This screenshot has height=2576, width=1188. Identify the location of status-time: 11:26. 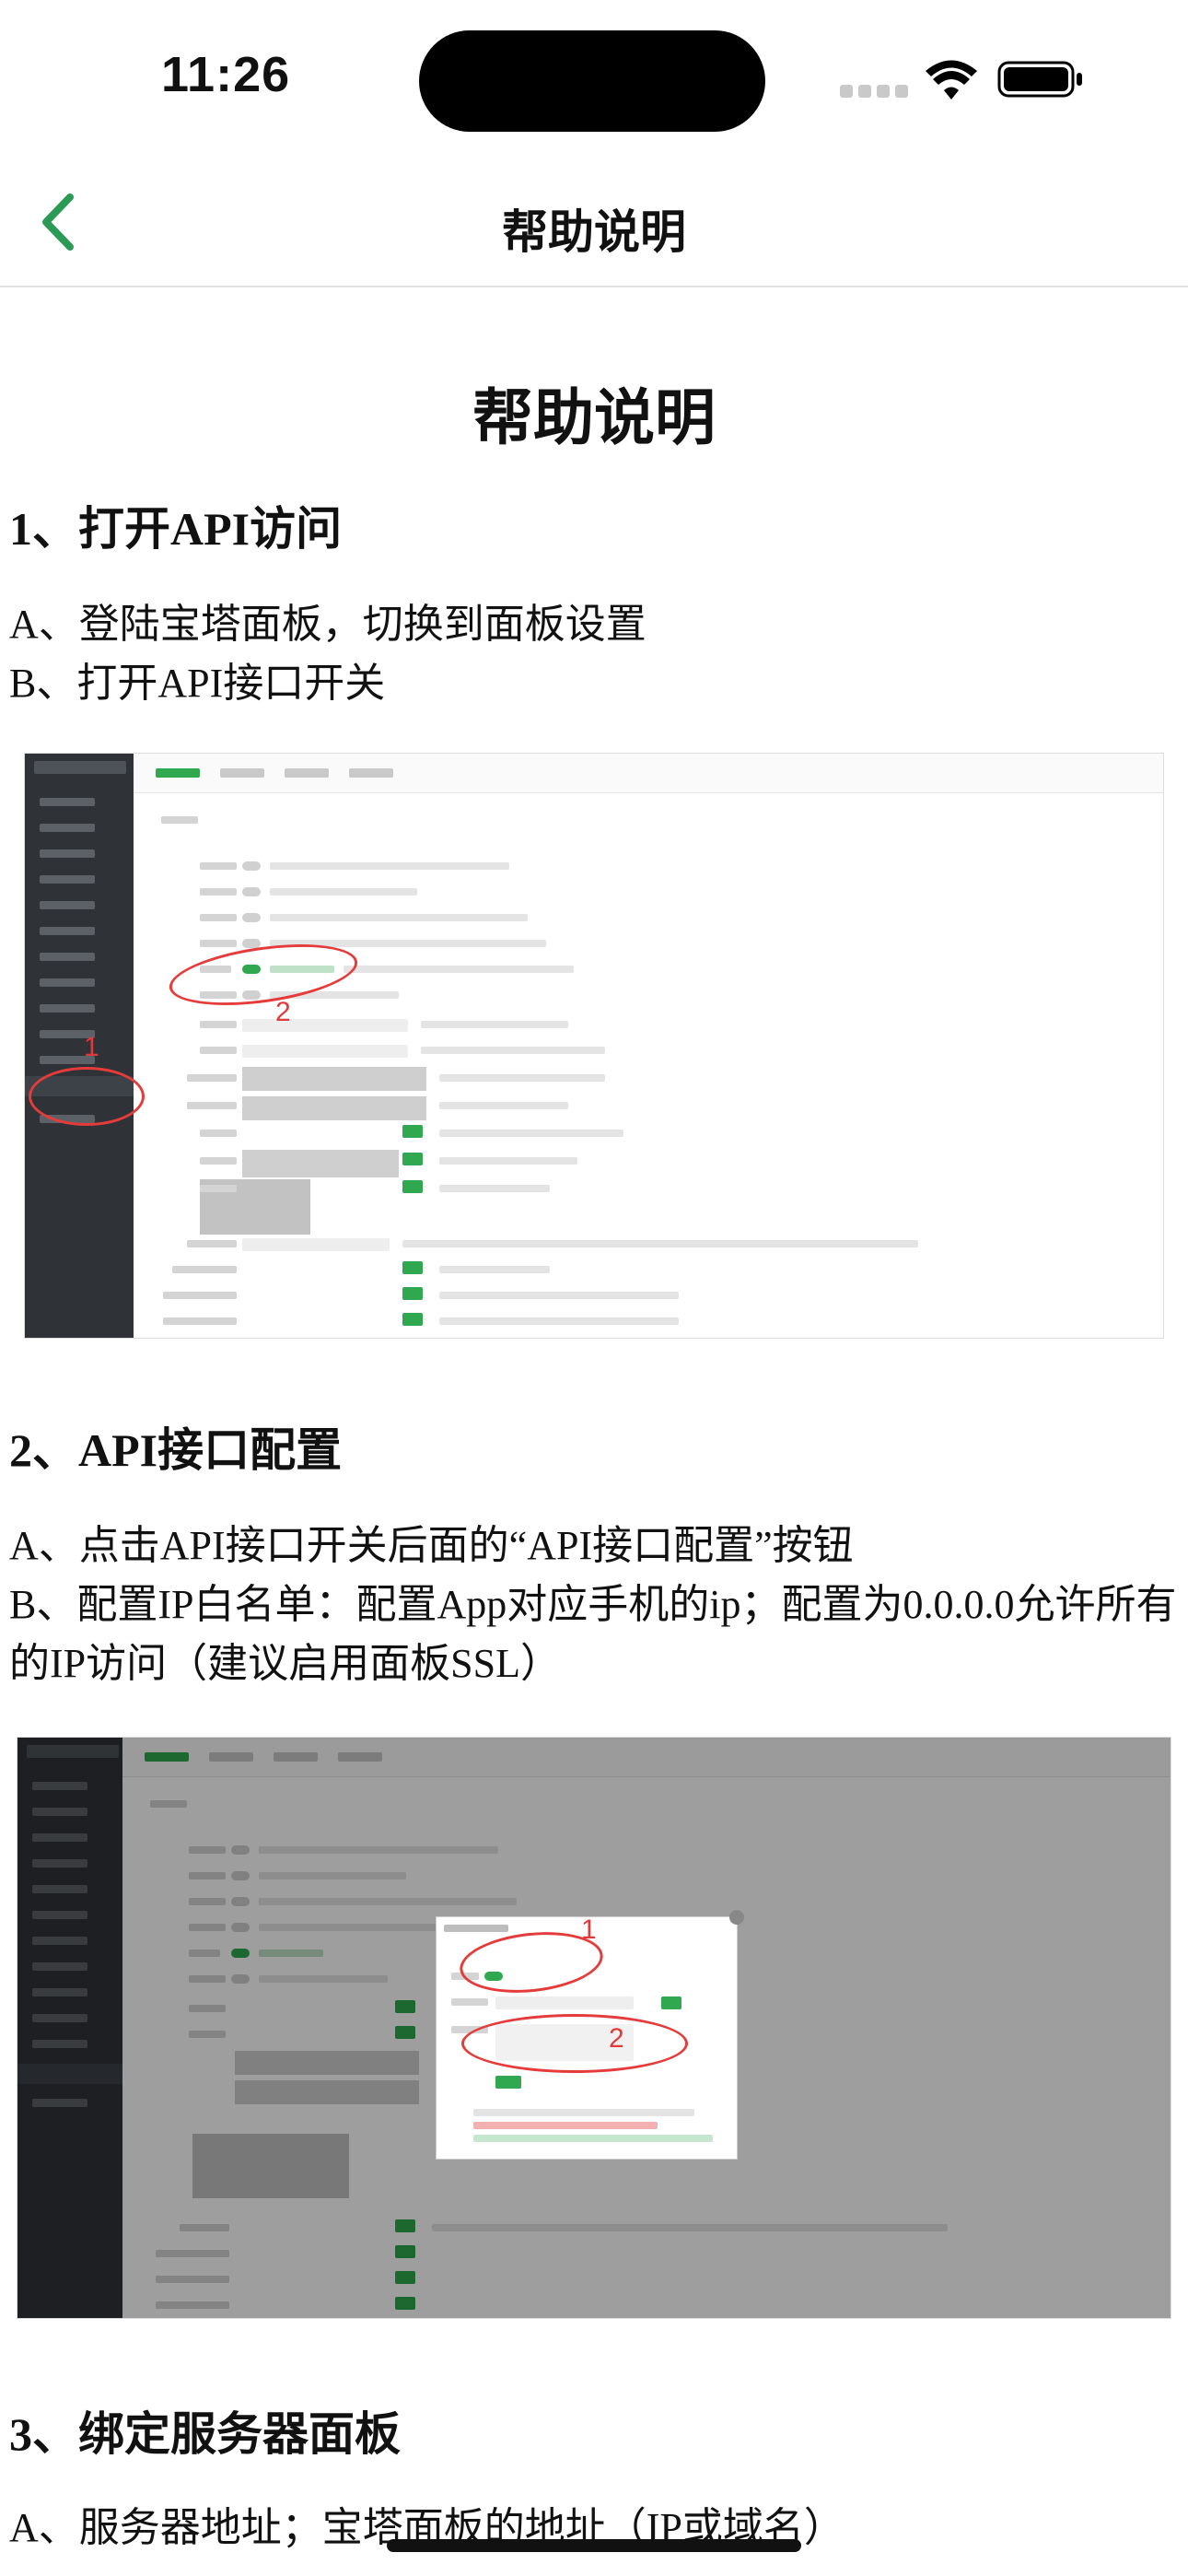
(226, 74).